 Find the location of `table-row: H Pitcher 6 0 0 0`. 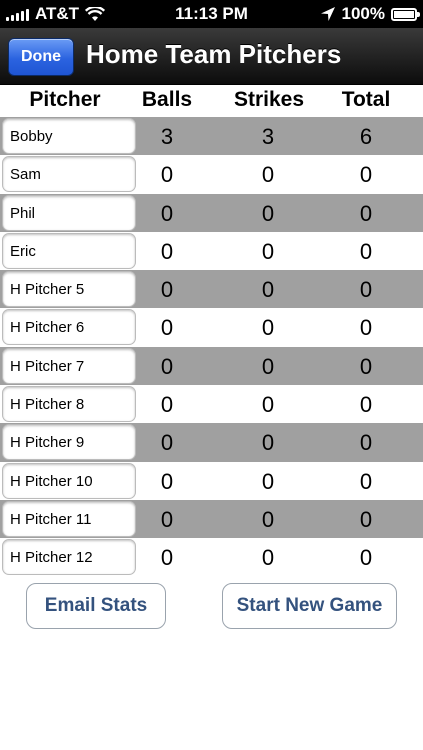

table-row: H Pitcher 6 0 0 0 is located at coordinates (211, 327).